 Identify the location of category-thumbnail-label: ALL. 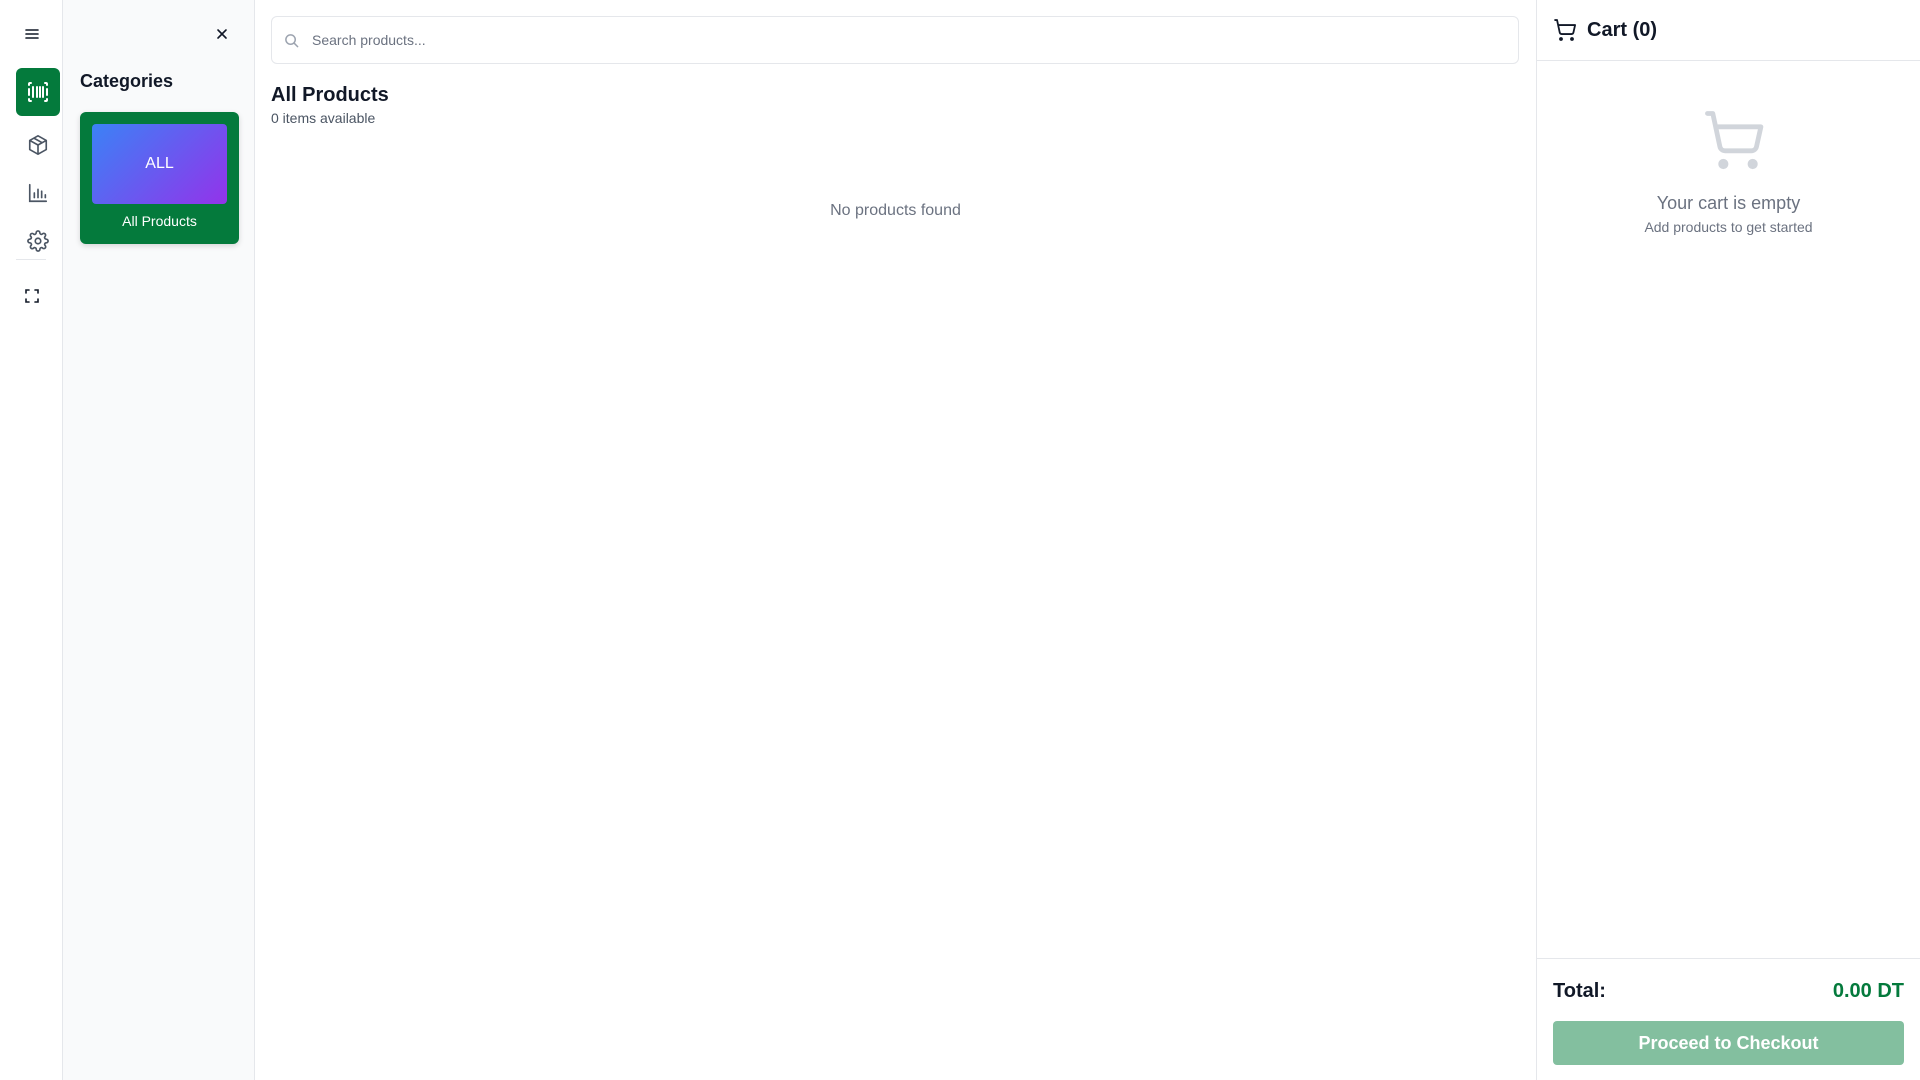
(159, 163).